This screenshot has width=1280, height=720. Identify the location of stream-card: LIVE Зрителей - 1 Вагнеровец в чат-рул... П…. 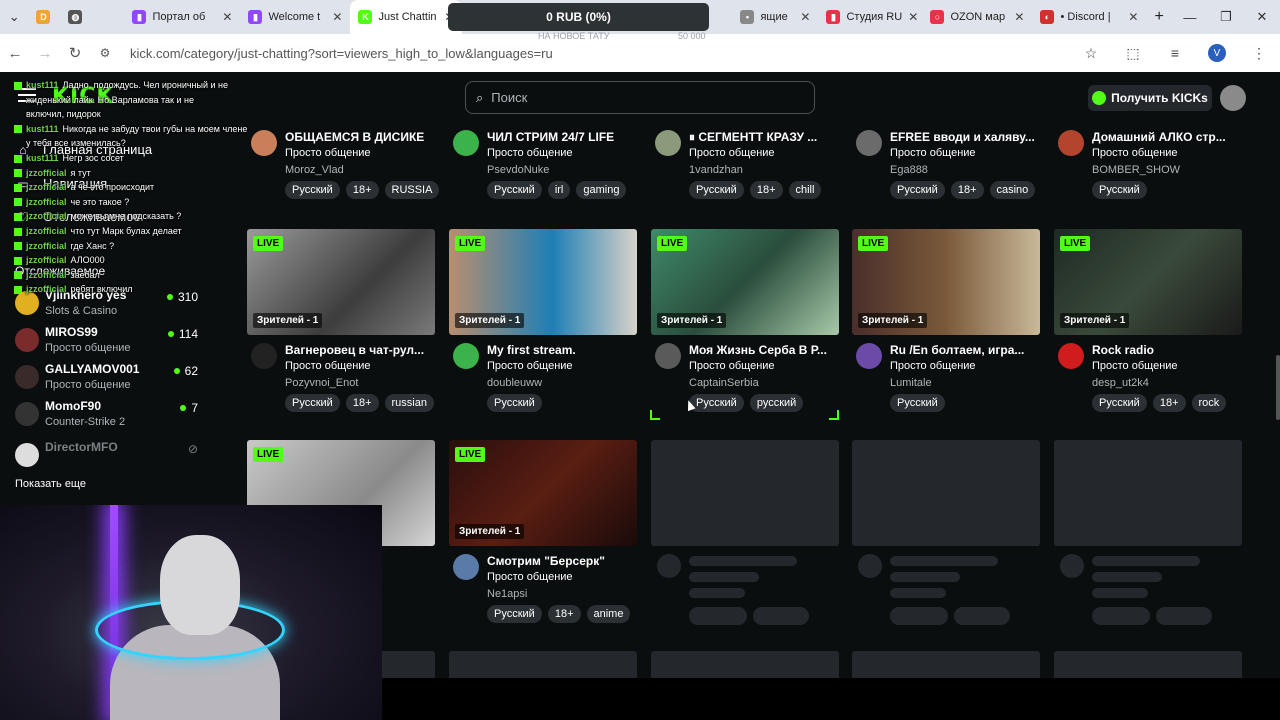
(342, 324).